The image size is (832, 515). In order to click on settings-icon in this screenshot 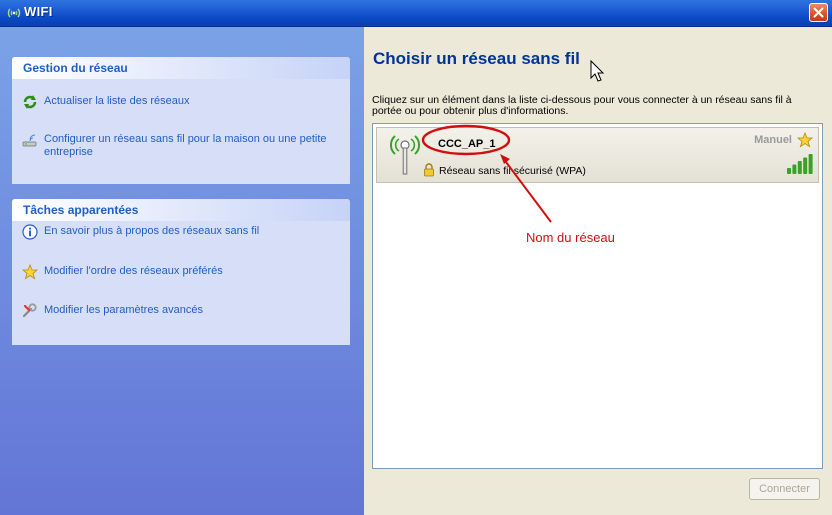, I will do `click(29, 310)`.